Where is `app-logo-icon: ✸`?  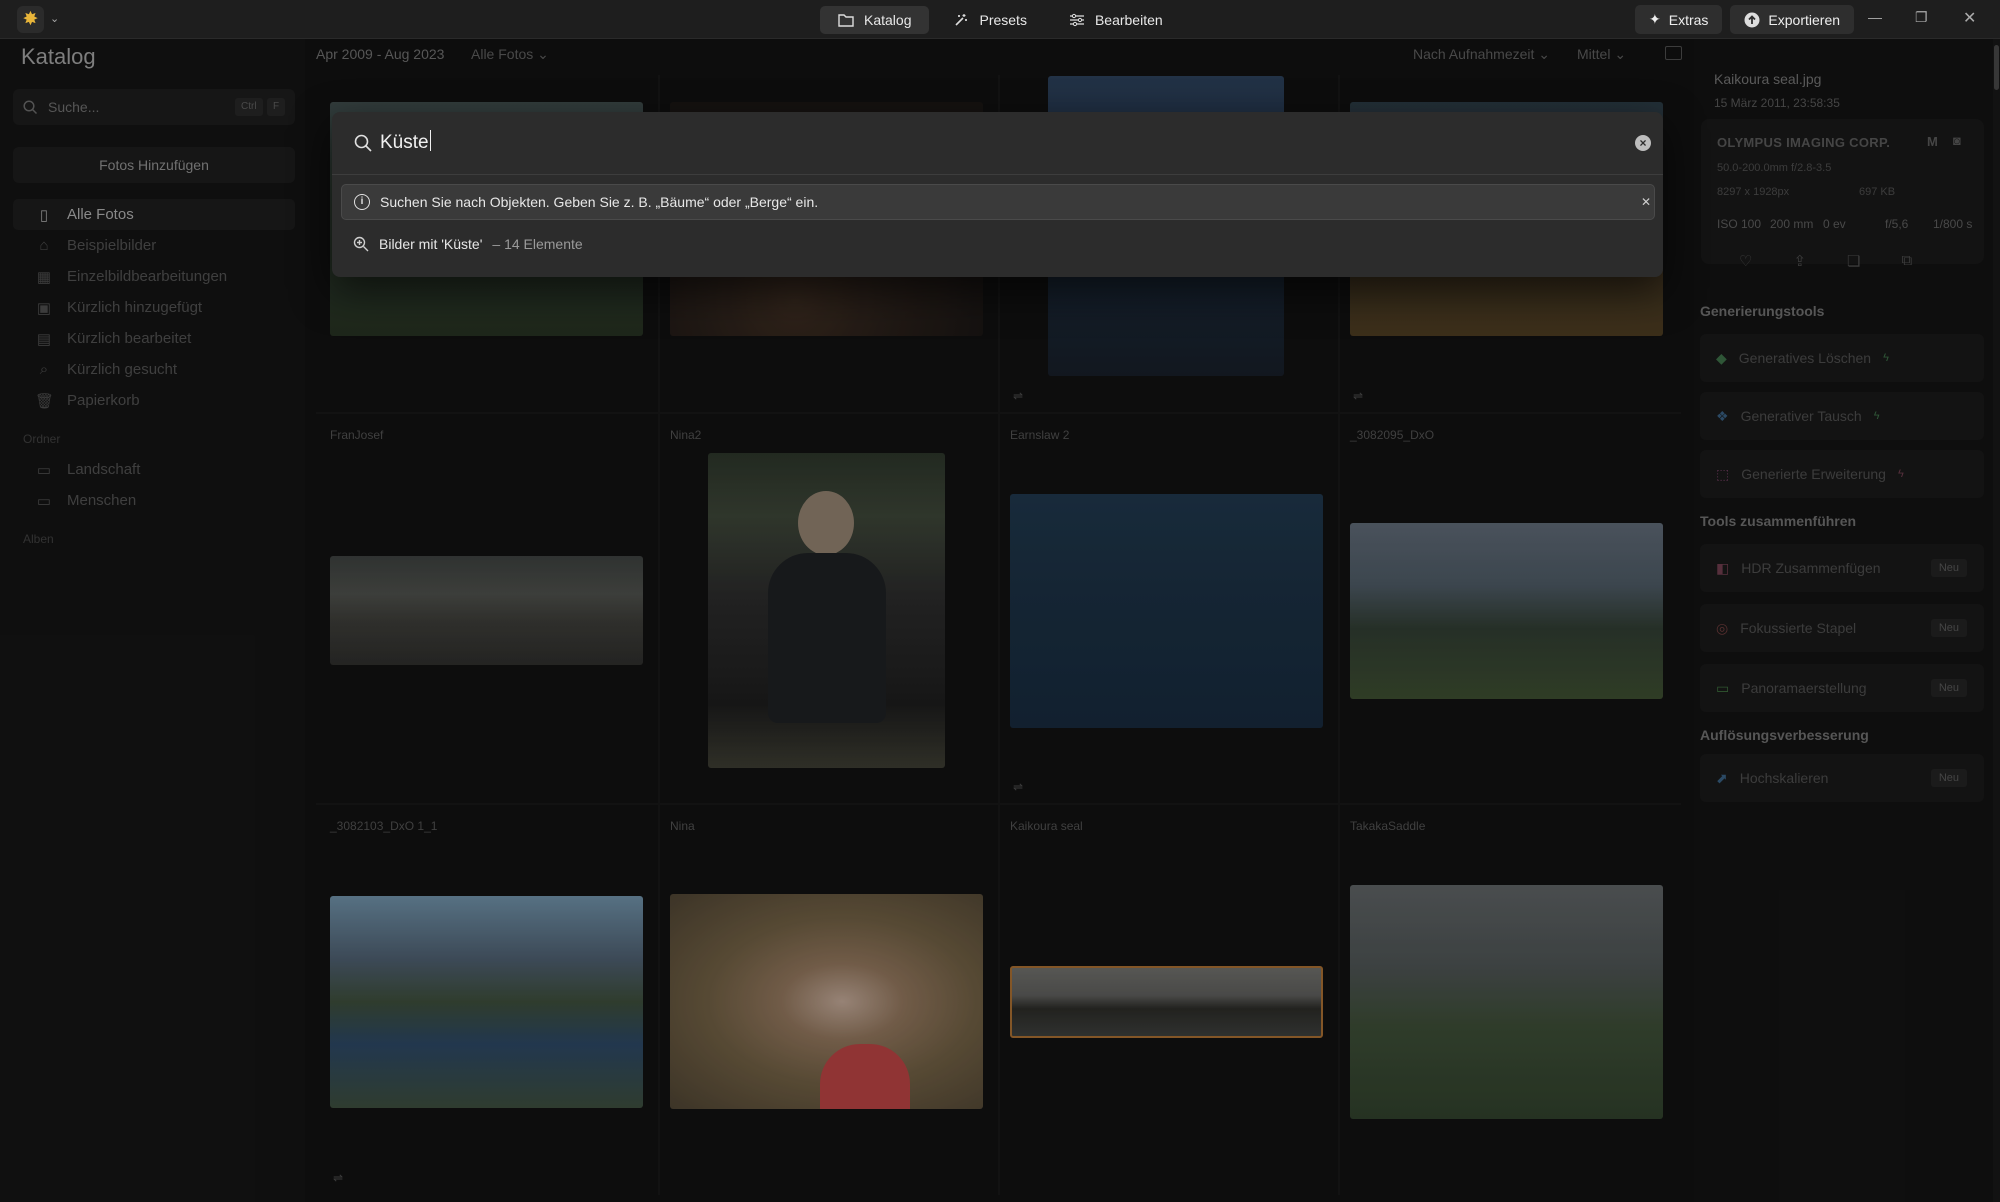 app-logo-icon: ✸ is located at coordinates (30, 19).